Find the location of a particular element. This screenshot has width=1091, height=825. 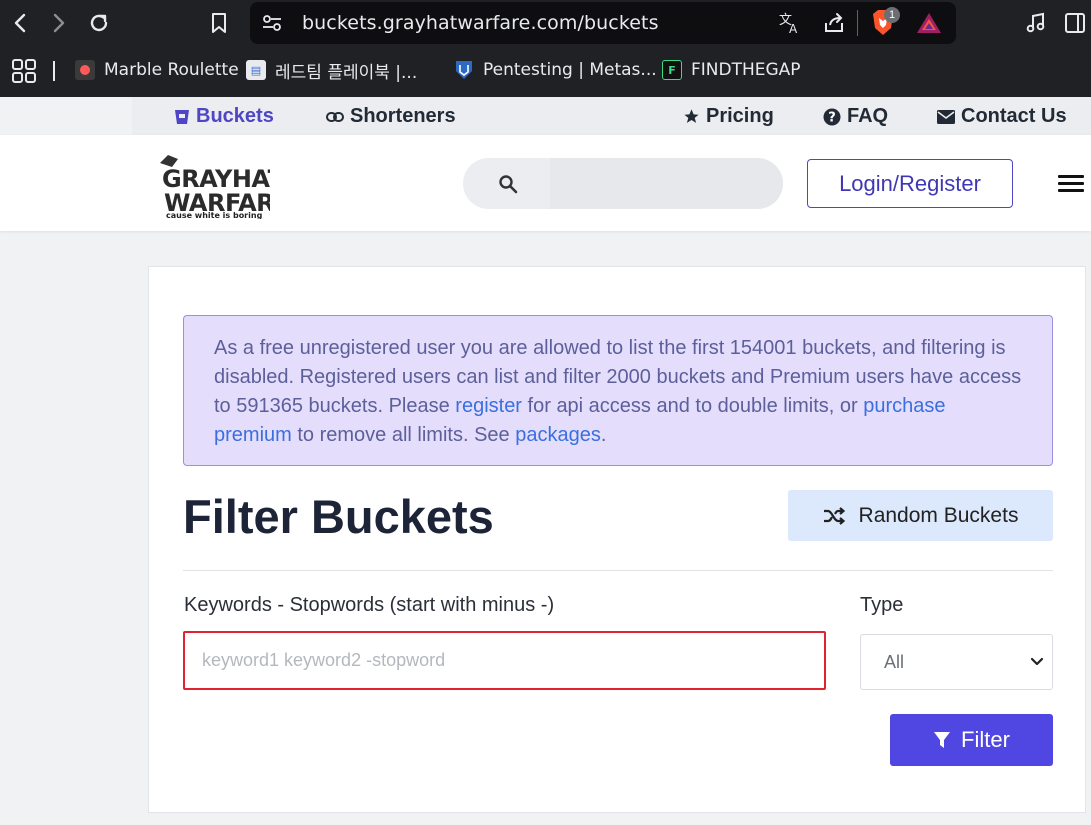

nav-contact-label: Contact Us is located at coordinates (1014, 116).